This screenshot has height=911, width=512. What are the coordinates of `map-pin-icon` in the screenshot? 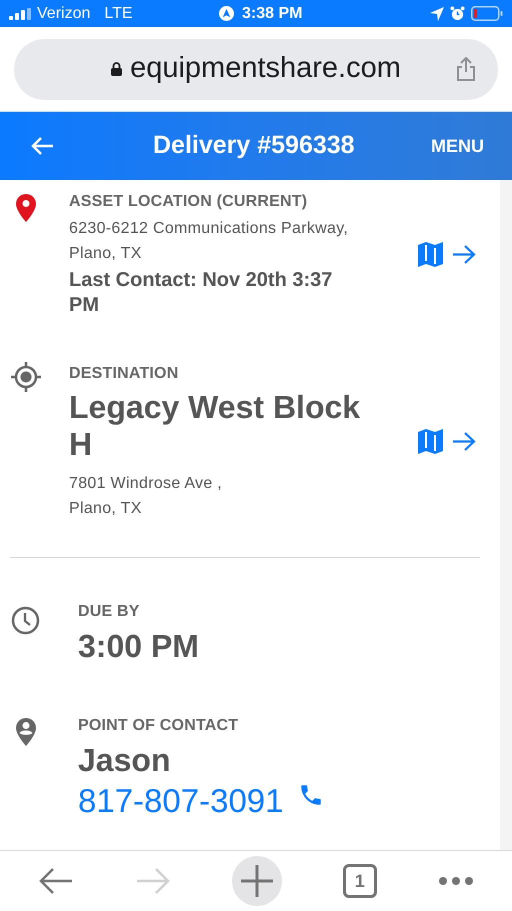 It's located at (26, 208).